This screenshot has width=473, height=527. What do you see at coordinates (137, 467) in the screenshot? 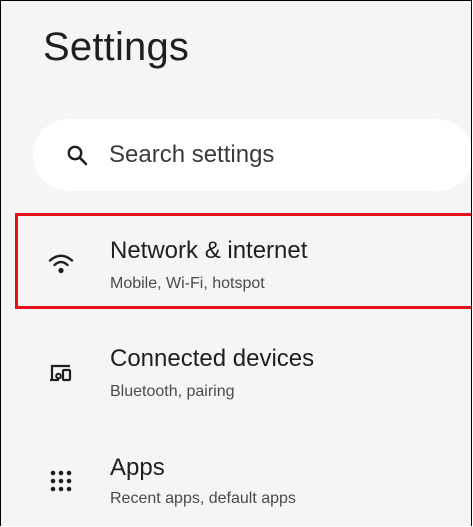
I see `settings-item-title: Apps` at bounding box center [137, 467].